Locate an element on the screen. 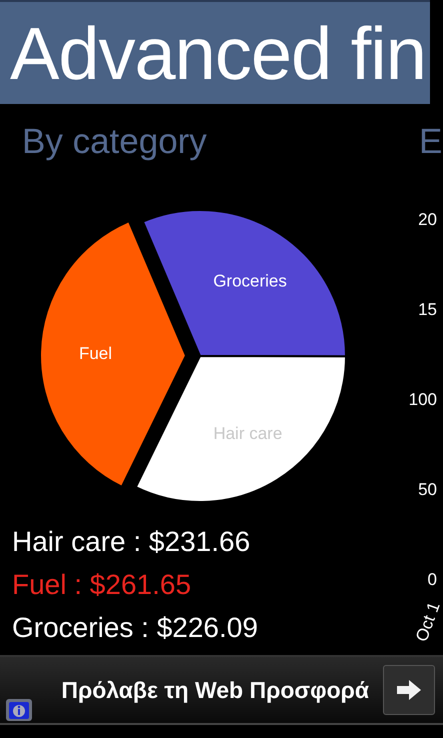 This screenshot has height=738, width=443. axis-label: 20 is located at coordinates (427, 220).